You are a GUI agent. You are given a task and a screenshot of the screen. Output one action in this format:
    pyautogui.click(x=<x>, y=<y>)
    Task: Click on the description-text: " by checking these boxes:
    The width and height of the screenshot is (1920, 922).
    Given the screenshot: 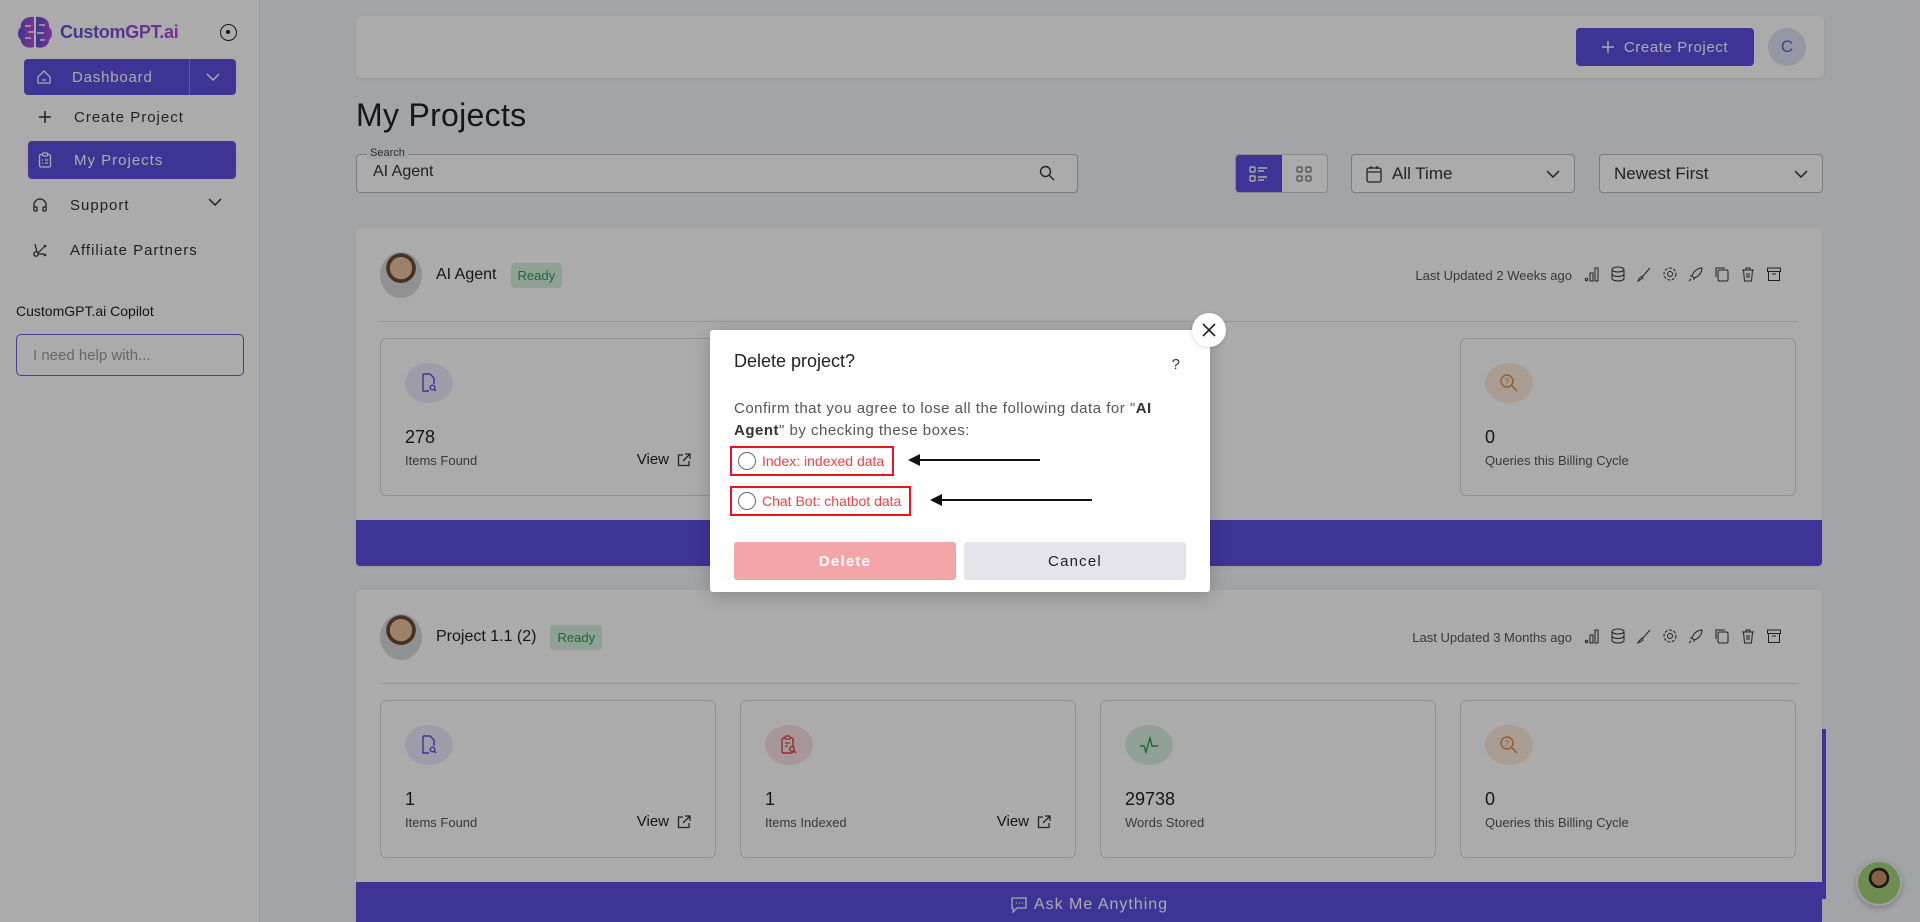 What is the action you would take?
    pyautogui.click(x=874, y=430)
    